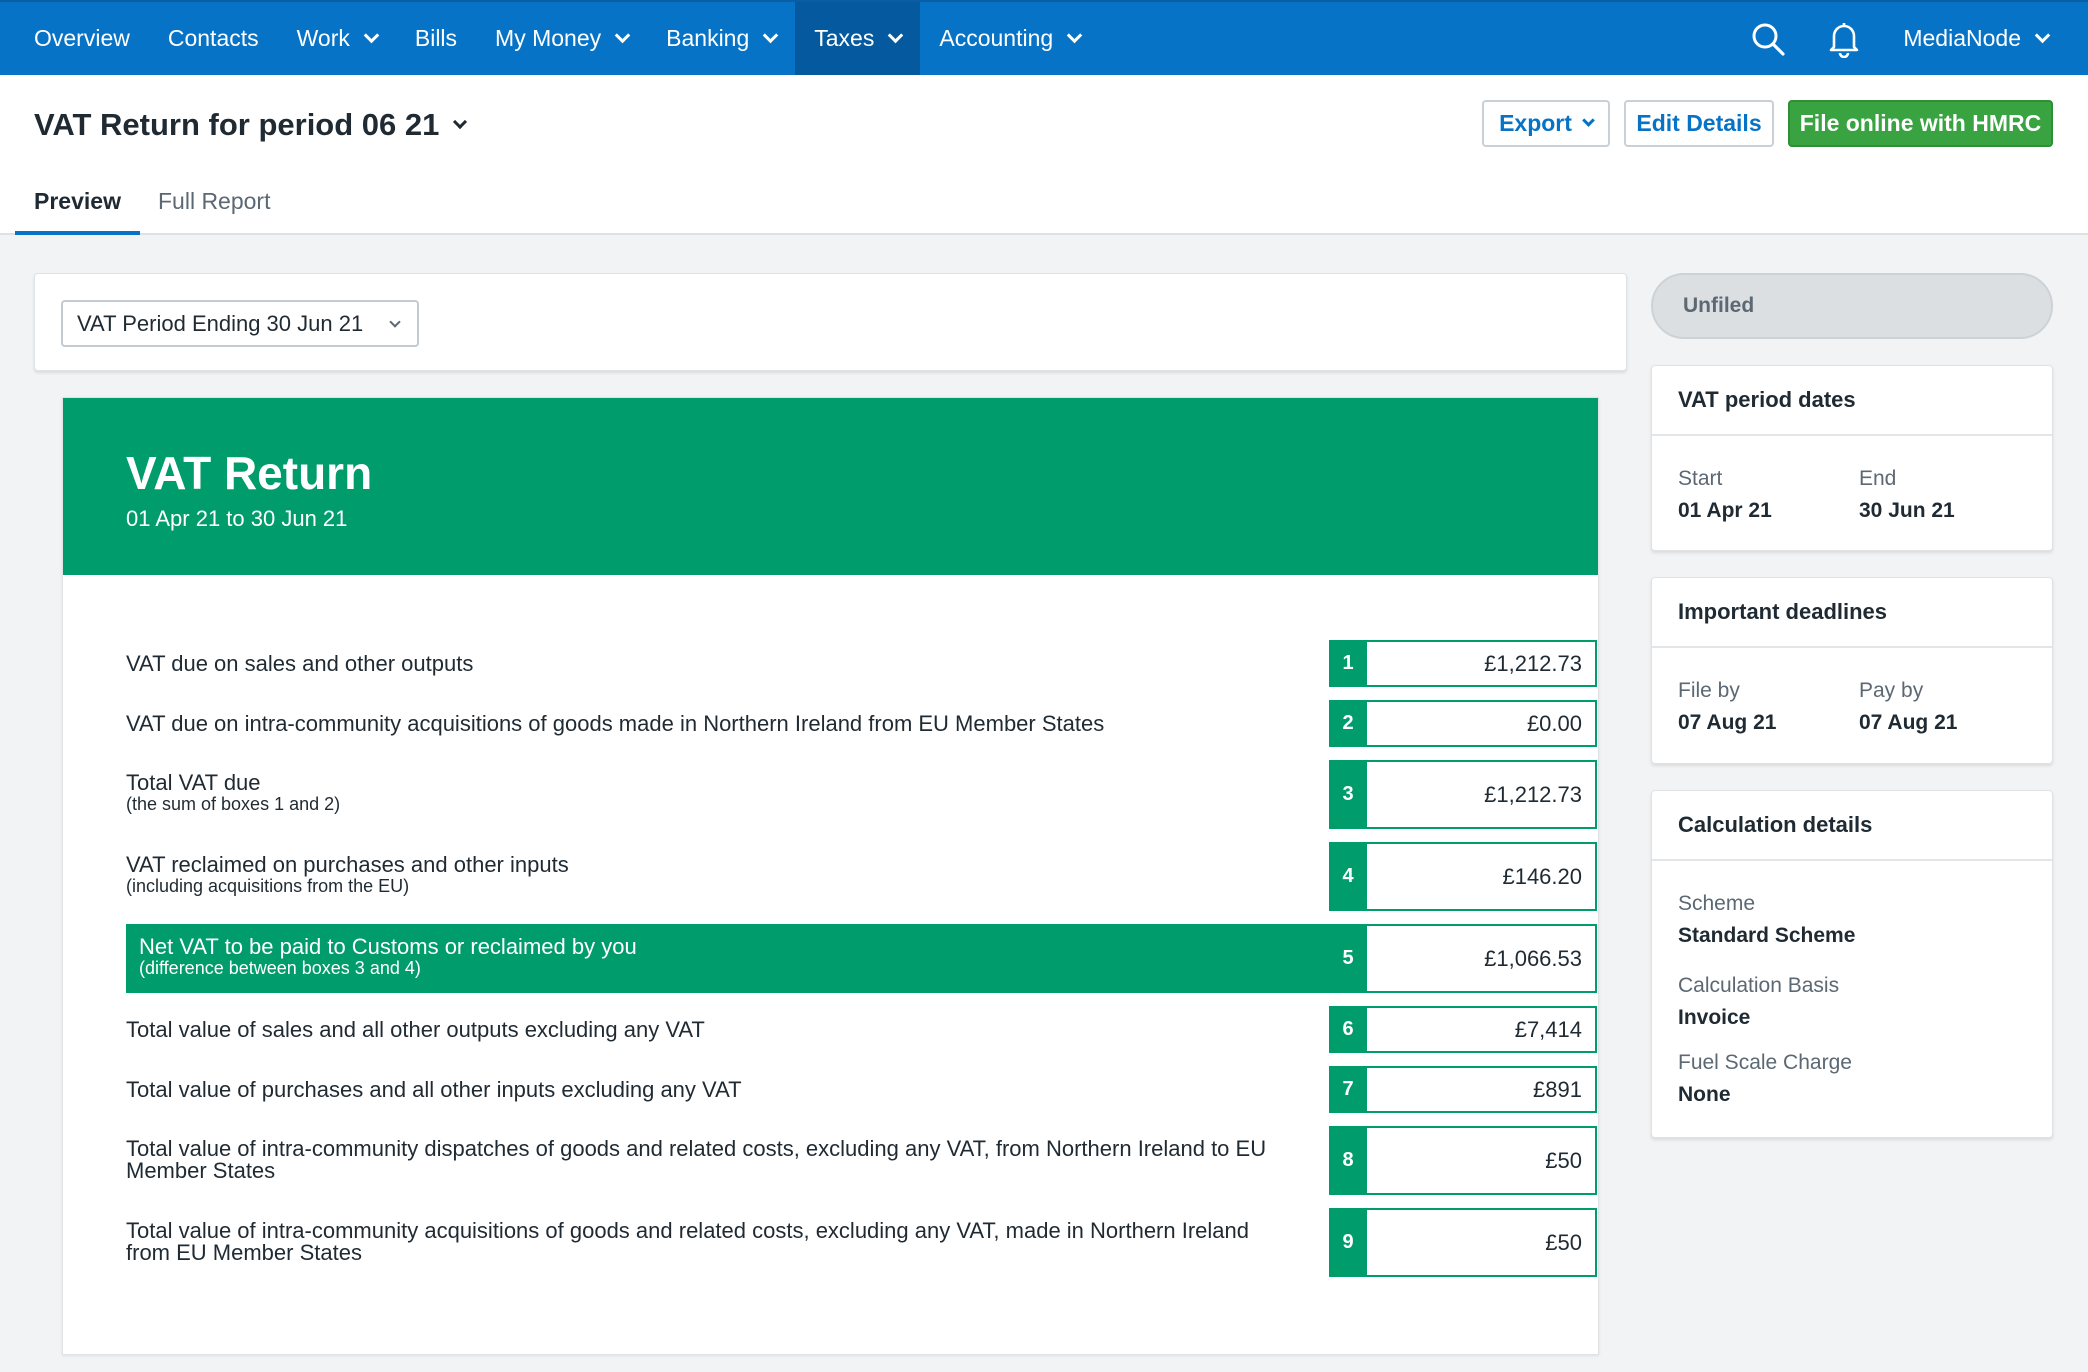 This screenshot has width=2088, height=1372. I want to click on box-description: VAT due on sales and other outputs, so click(300, 663).